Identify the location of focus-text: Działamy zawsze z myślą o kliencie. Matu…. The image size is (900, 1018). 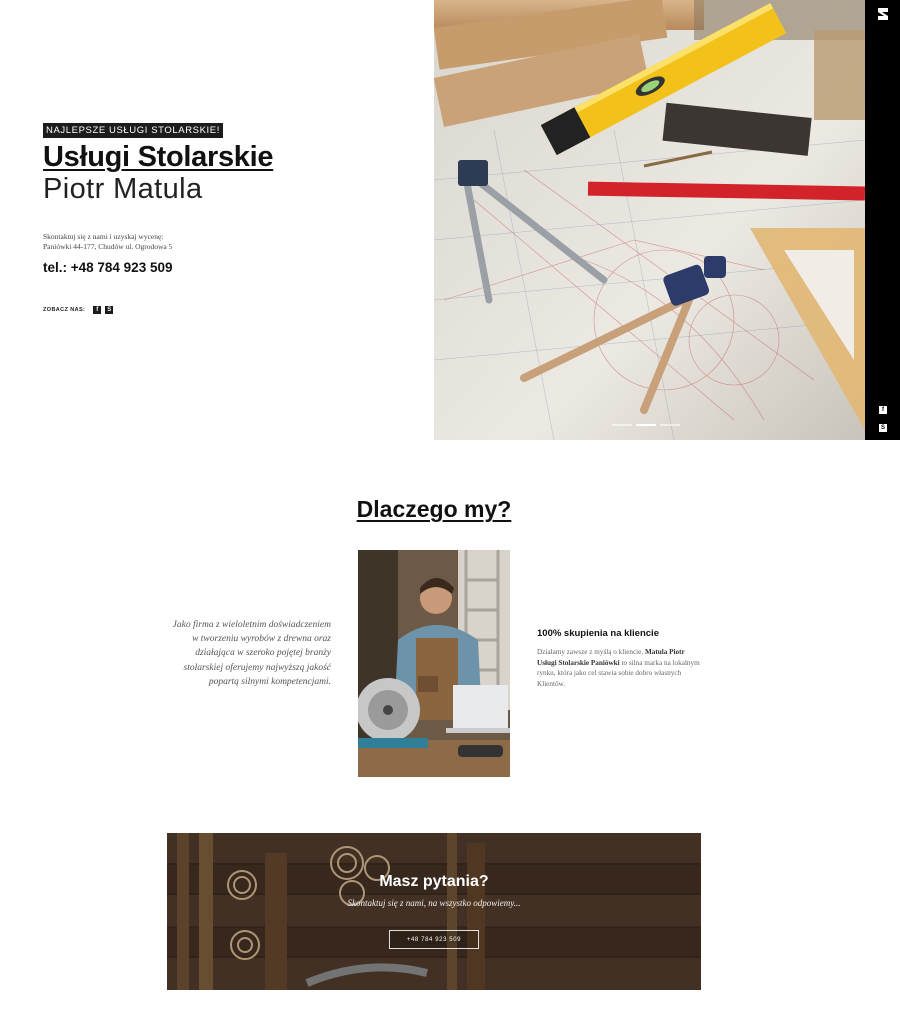
(619, 668).